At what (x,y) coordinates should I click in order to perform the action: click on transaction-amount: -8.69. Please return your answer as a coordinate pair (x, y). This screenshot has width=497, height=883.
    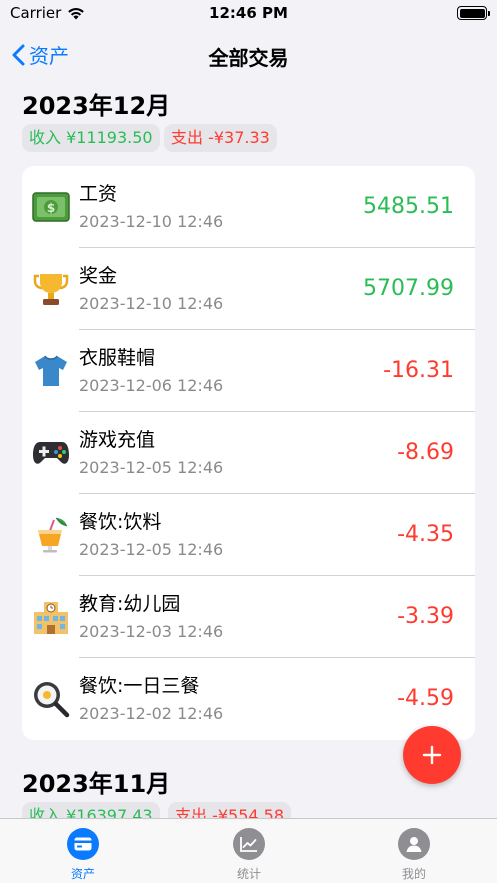
    Looking at the image, I should click on (425, 452).